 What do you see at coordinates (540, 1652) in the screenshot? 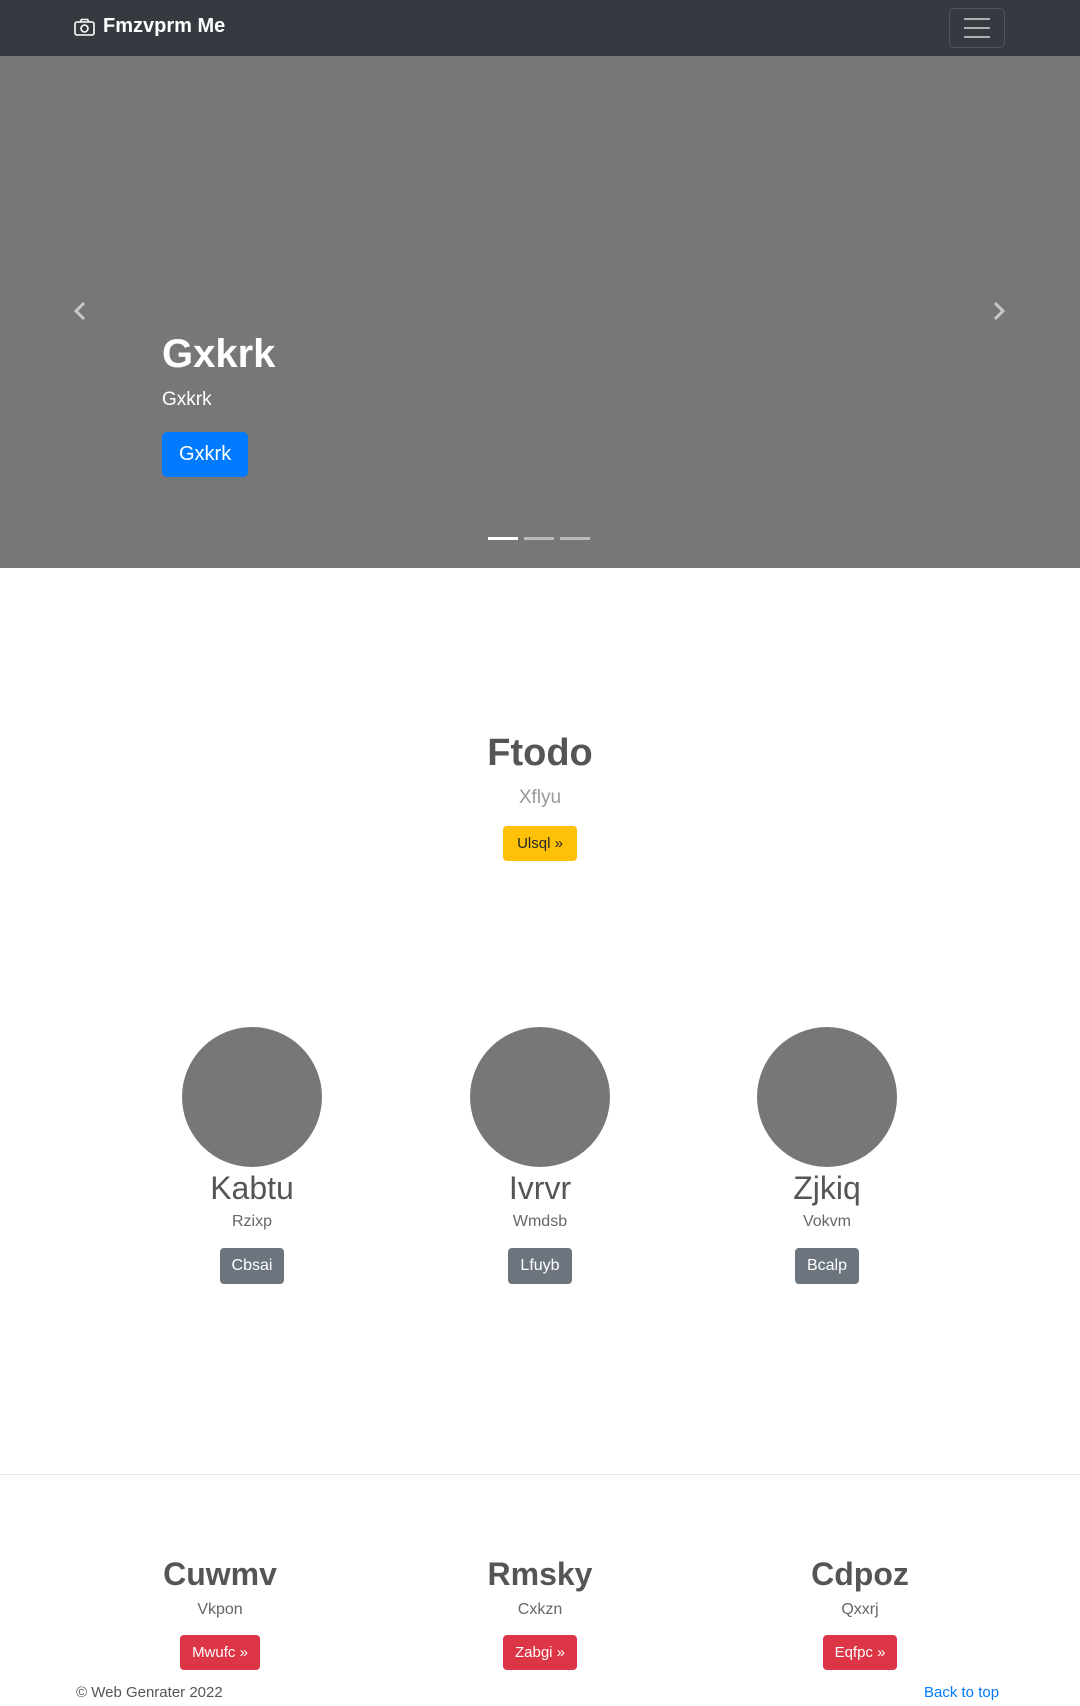
I see `column-button: Zabgi »` at bounding box center [540, 1652].